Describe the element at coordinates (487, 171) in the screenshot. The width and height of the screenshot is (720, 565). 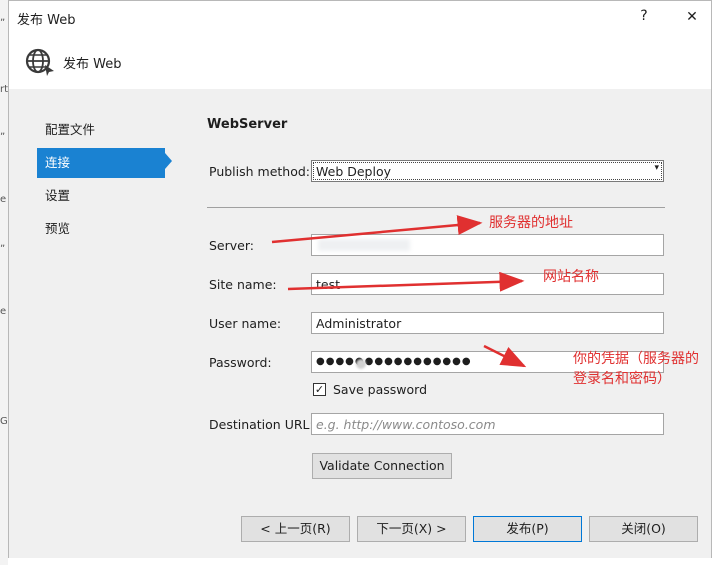
I see `publish-method-select: Web Deploy ▾` at that location.